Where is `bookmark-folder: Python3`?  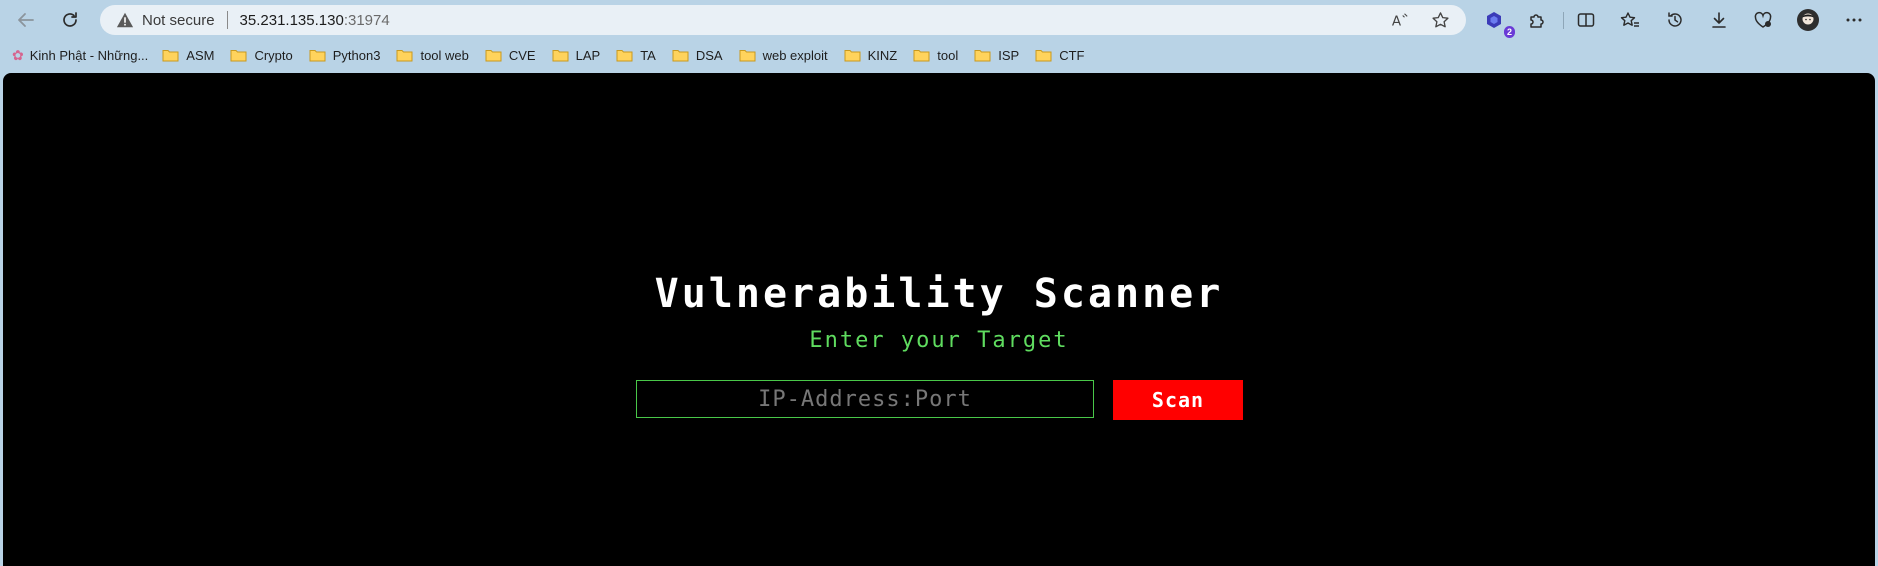 bookmark-folder: Python3 is located at coordinates (345, 55).